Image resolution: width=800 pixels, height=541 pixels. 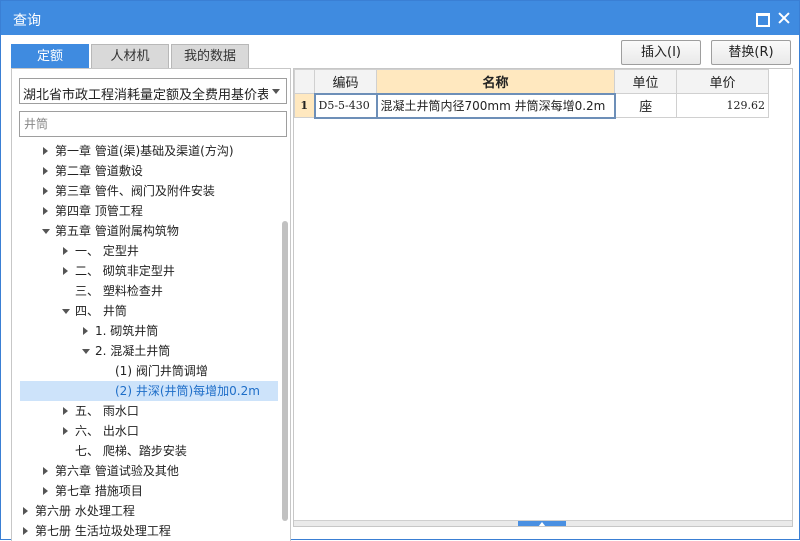 I want to click on expand-up-icon, so click(x=542, y=523).